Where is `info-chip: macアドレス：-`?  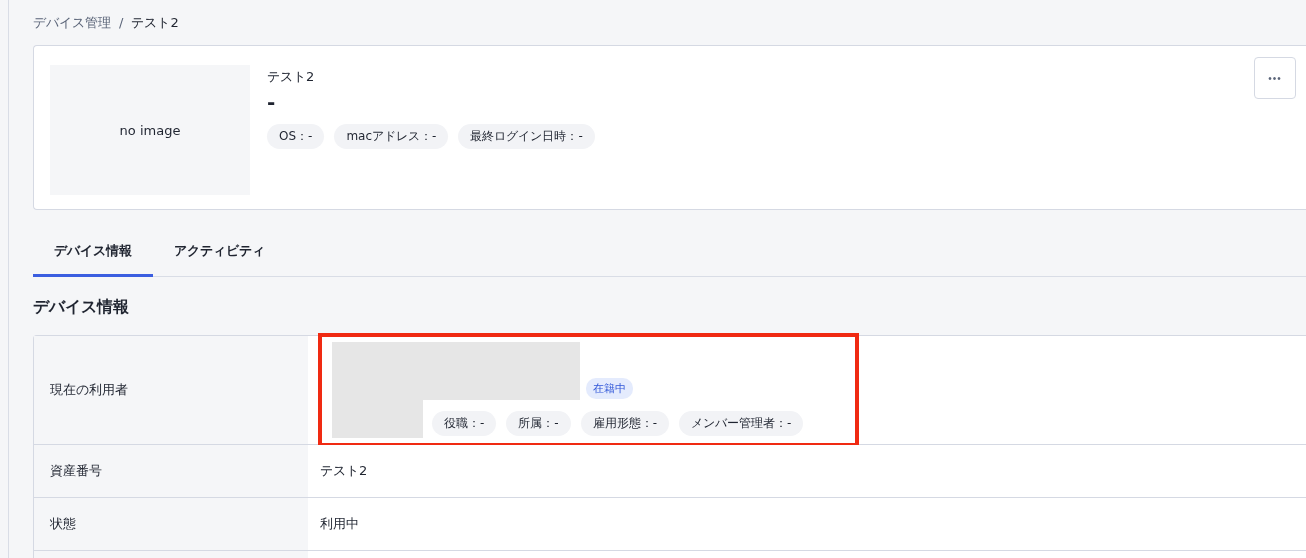 info-chip: macアドレス：- is located at coordinates (391, 136).